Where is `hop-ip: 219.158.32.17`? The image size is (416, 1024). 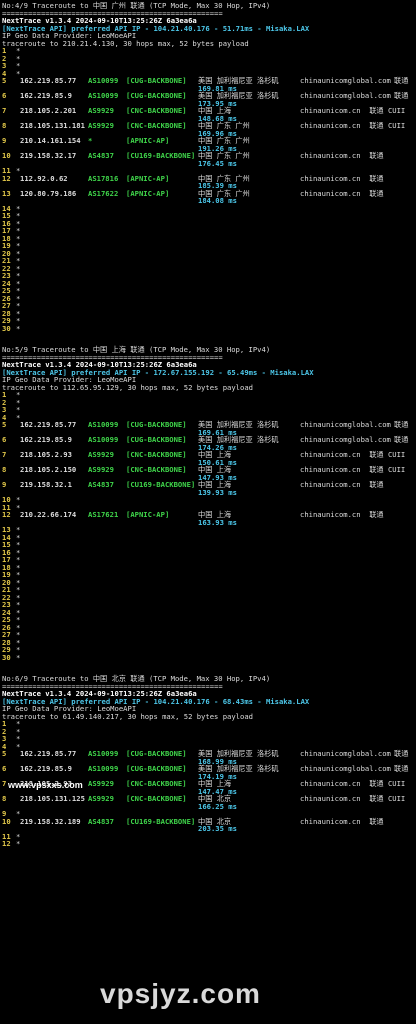
hop-ip: 219.158.32.17 is located at coordinates (48, 155).